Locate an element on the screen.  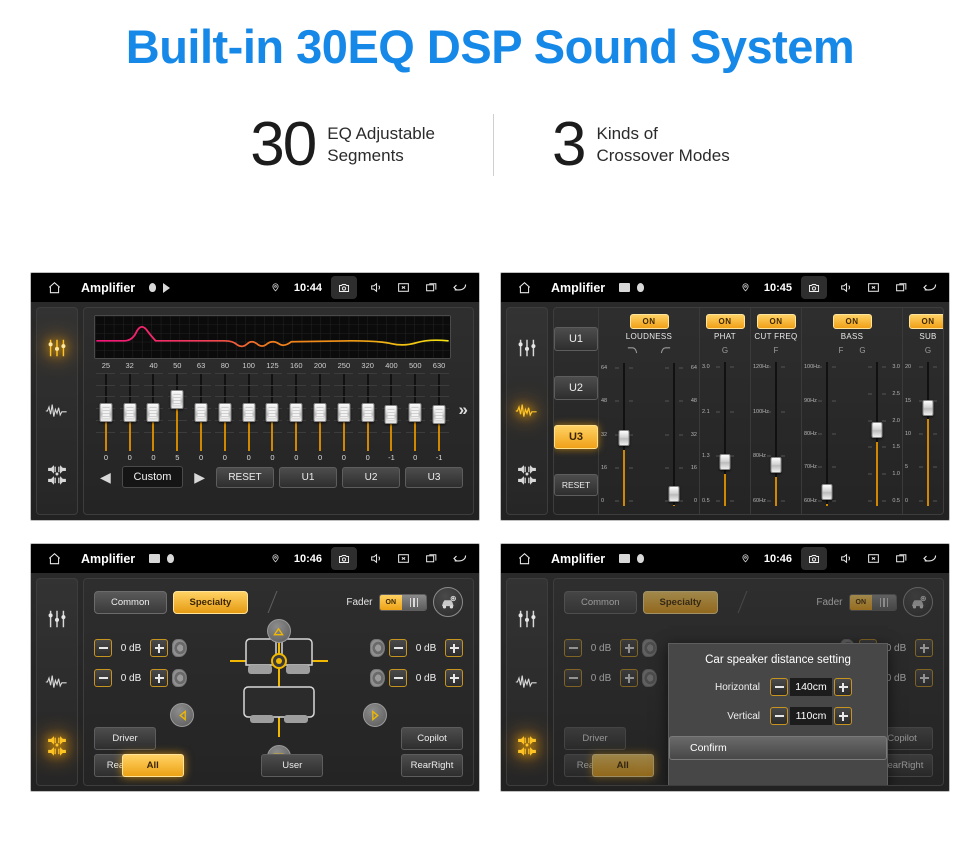
crossover-fader: 100Hz 90Hz 80Hz 70Hz 60Hz is located at coordinates (827, 434).